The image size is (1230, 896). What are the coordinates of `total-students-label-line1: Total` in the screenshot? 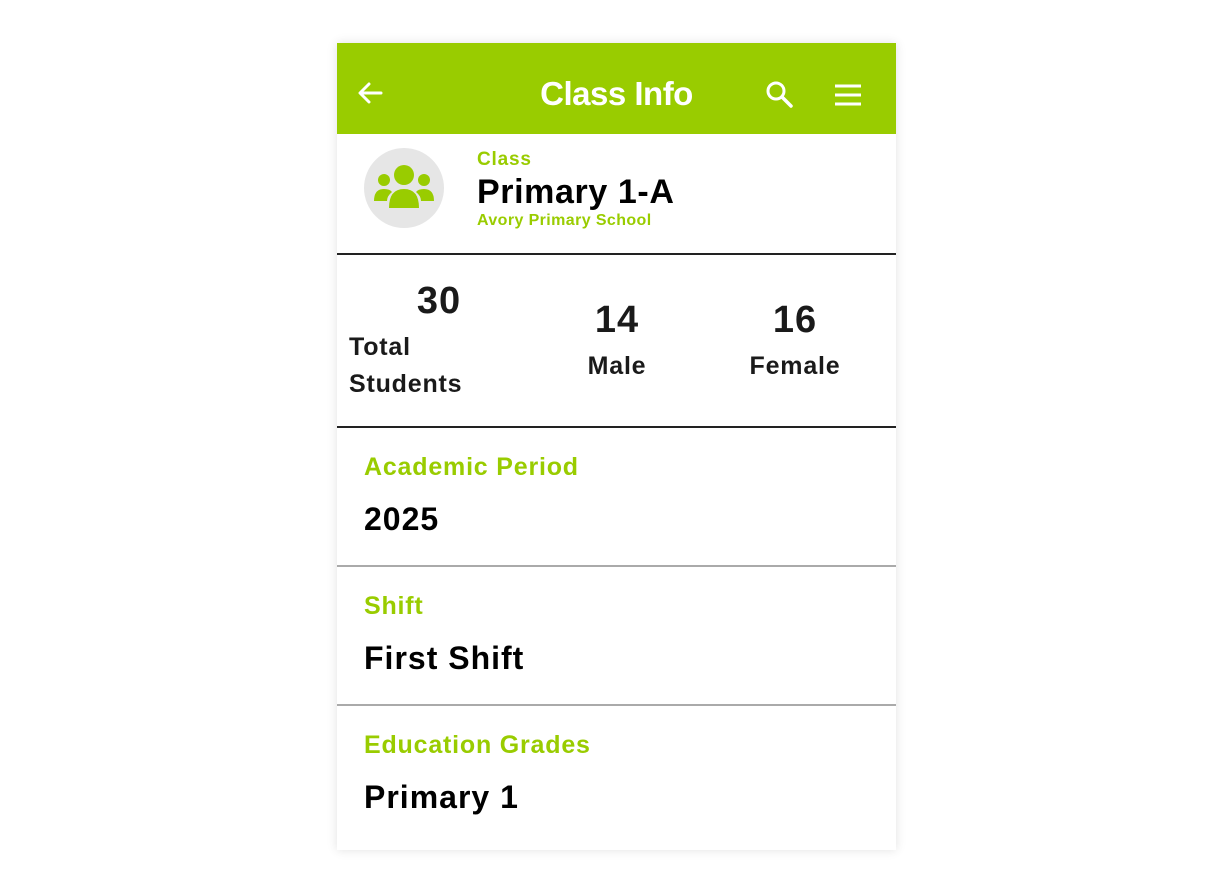 It's located at (380, 347).